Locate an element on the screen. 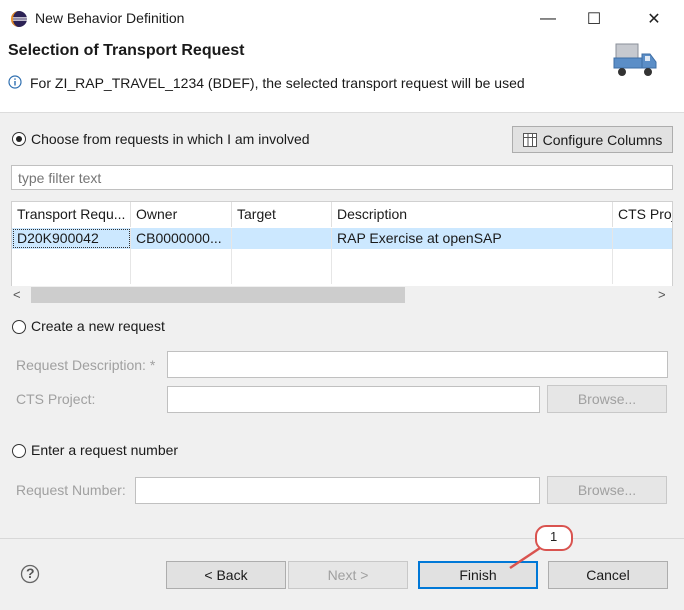  radio-involved is located at coordinates (19, 139).